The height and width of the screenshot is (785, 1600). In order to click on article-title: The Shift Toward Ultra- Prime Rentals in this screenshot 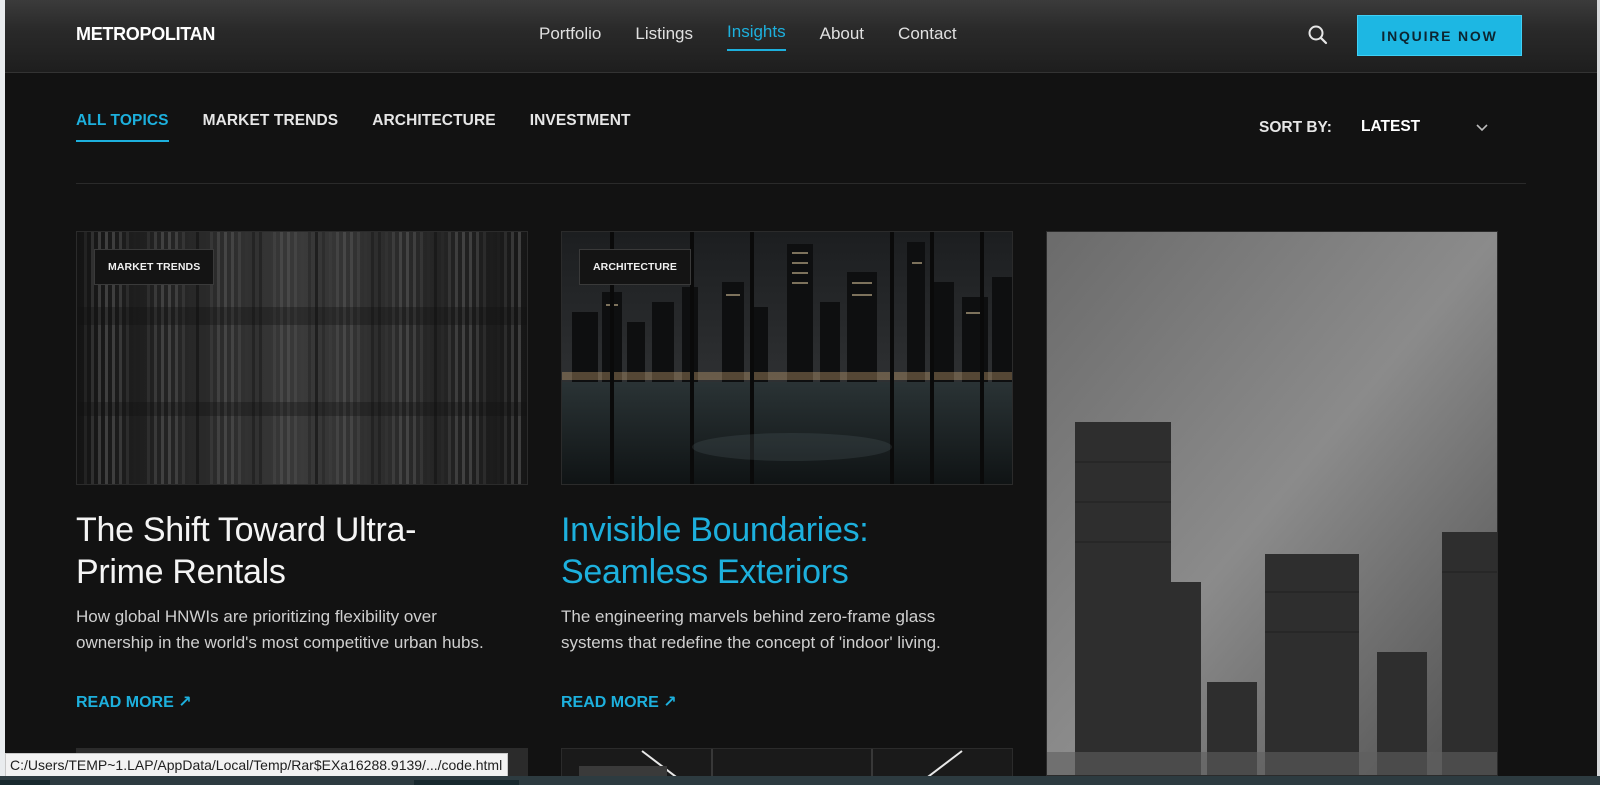, I will do `click(246, 551)`.